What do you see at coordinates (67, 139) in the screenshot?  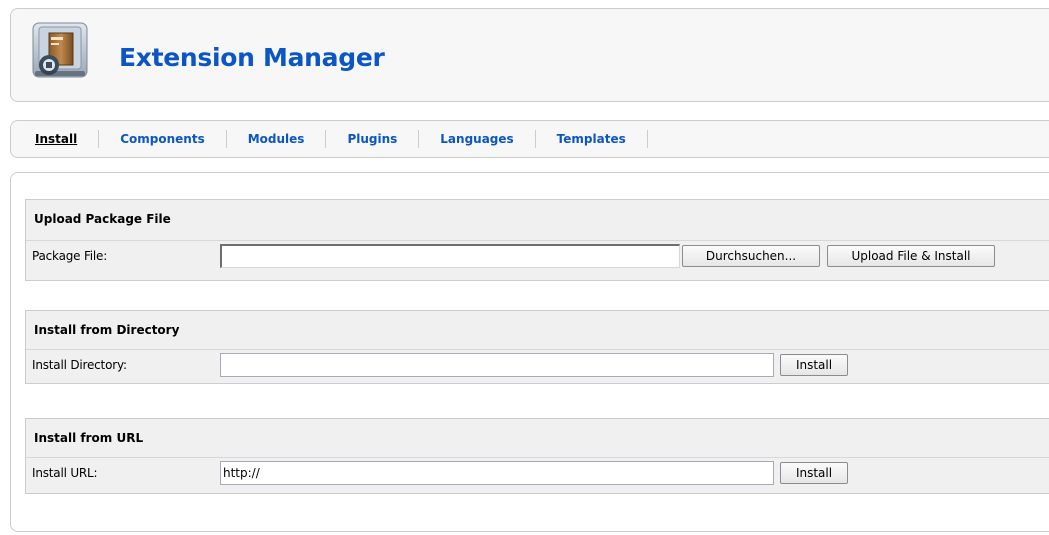 I see `tab-install: Install` at bounding box center [67, 139].